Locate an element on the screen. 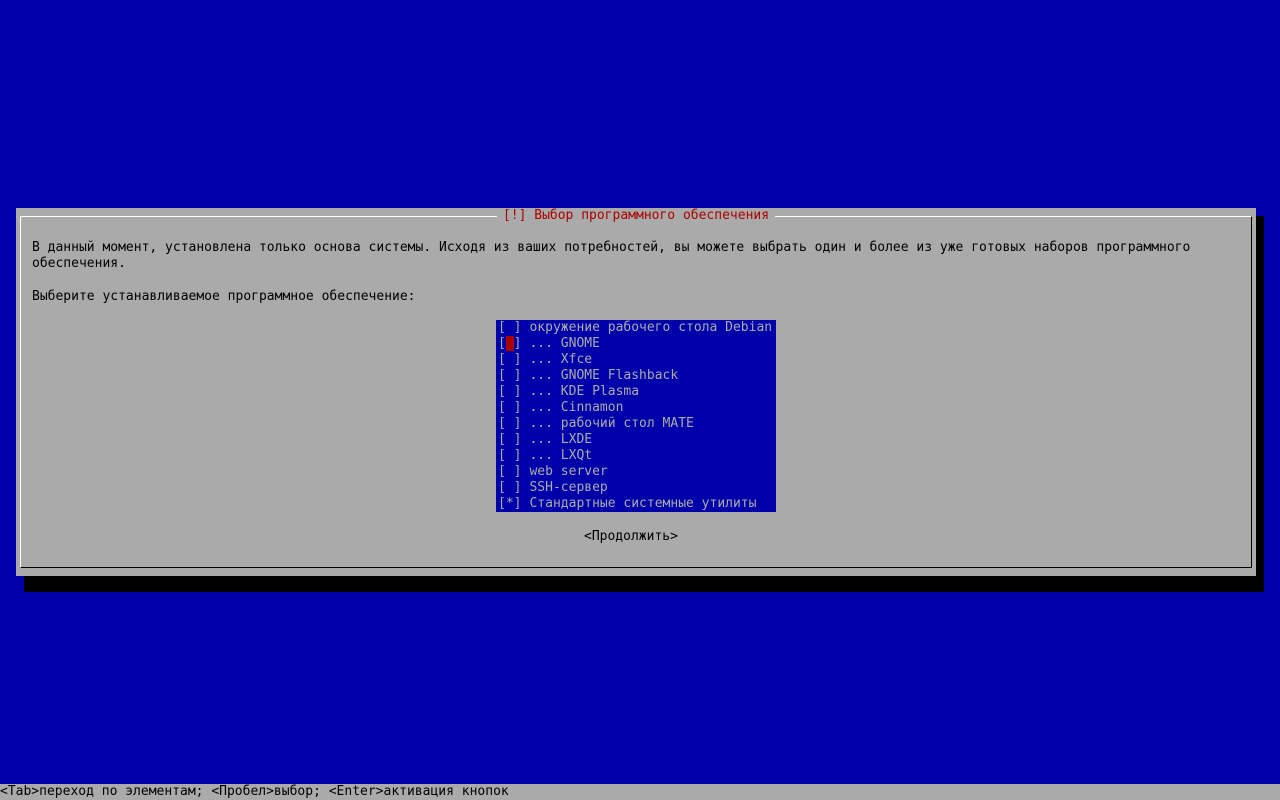 Image resolution: width=1280 pixels, height=800 pixels. checkbox: [*] is located at coordinates (509, 504).